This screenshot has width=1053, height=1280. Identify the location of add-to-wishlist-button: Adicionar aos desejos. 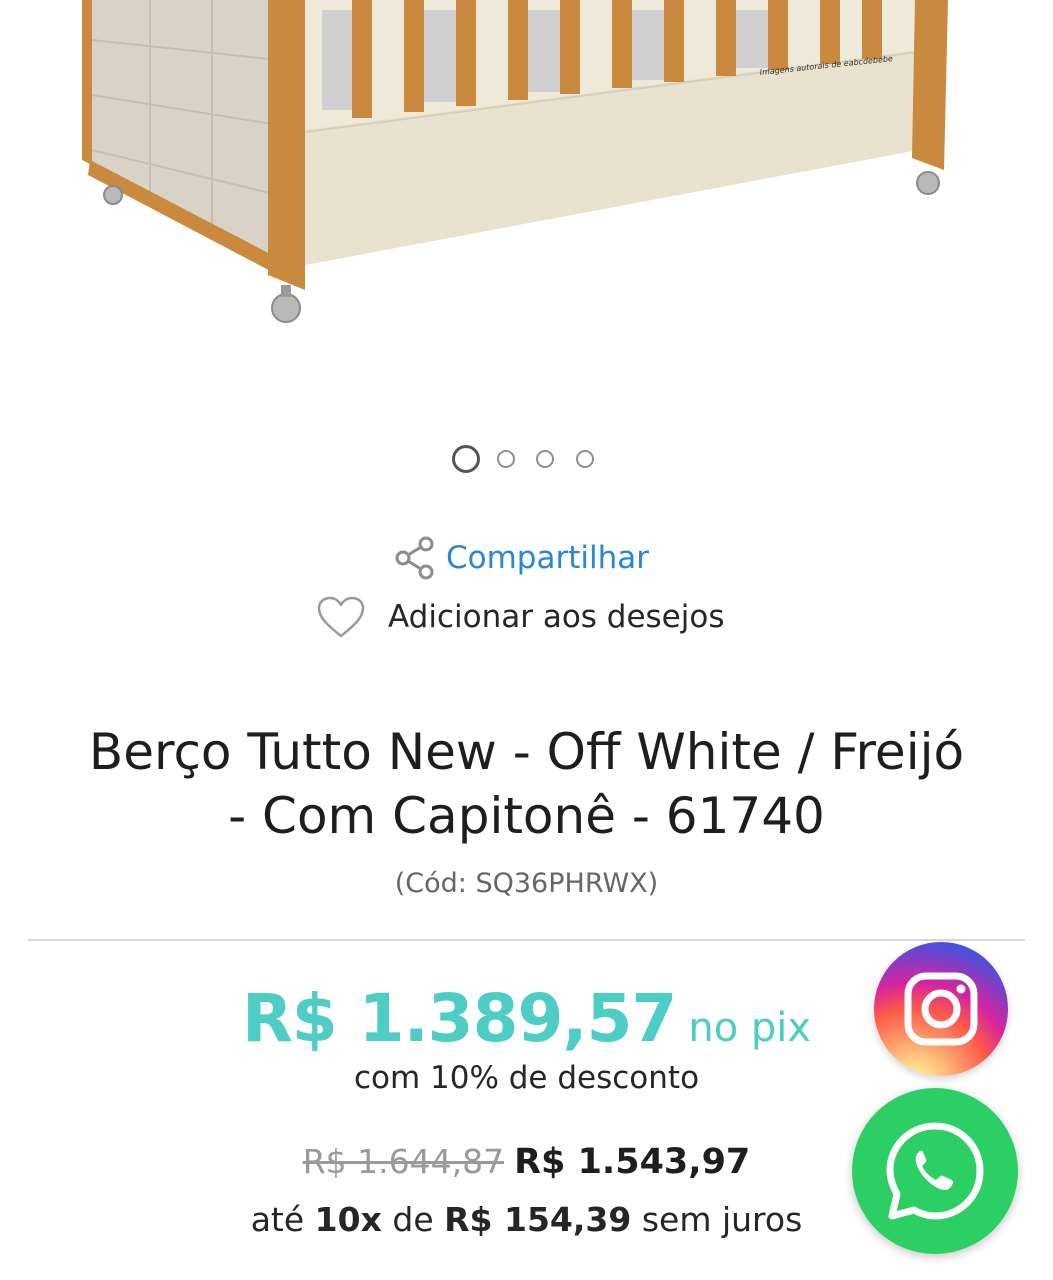
(520, 617).